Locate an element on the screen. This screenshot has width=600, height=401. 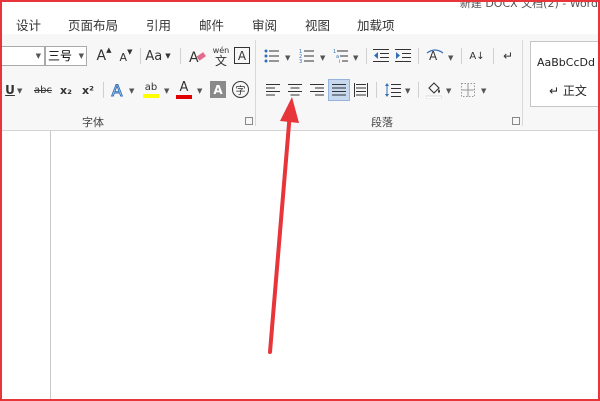
underline-button: U is located at coordinates (10, 90).